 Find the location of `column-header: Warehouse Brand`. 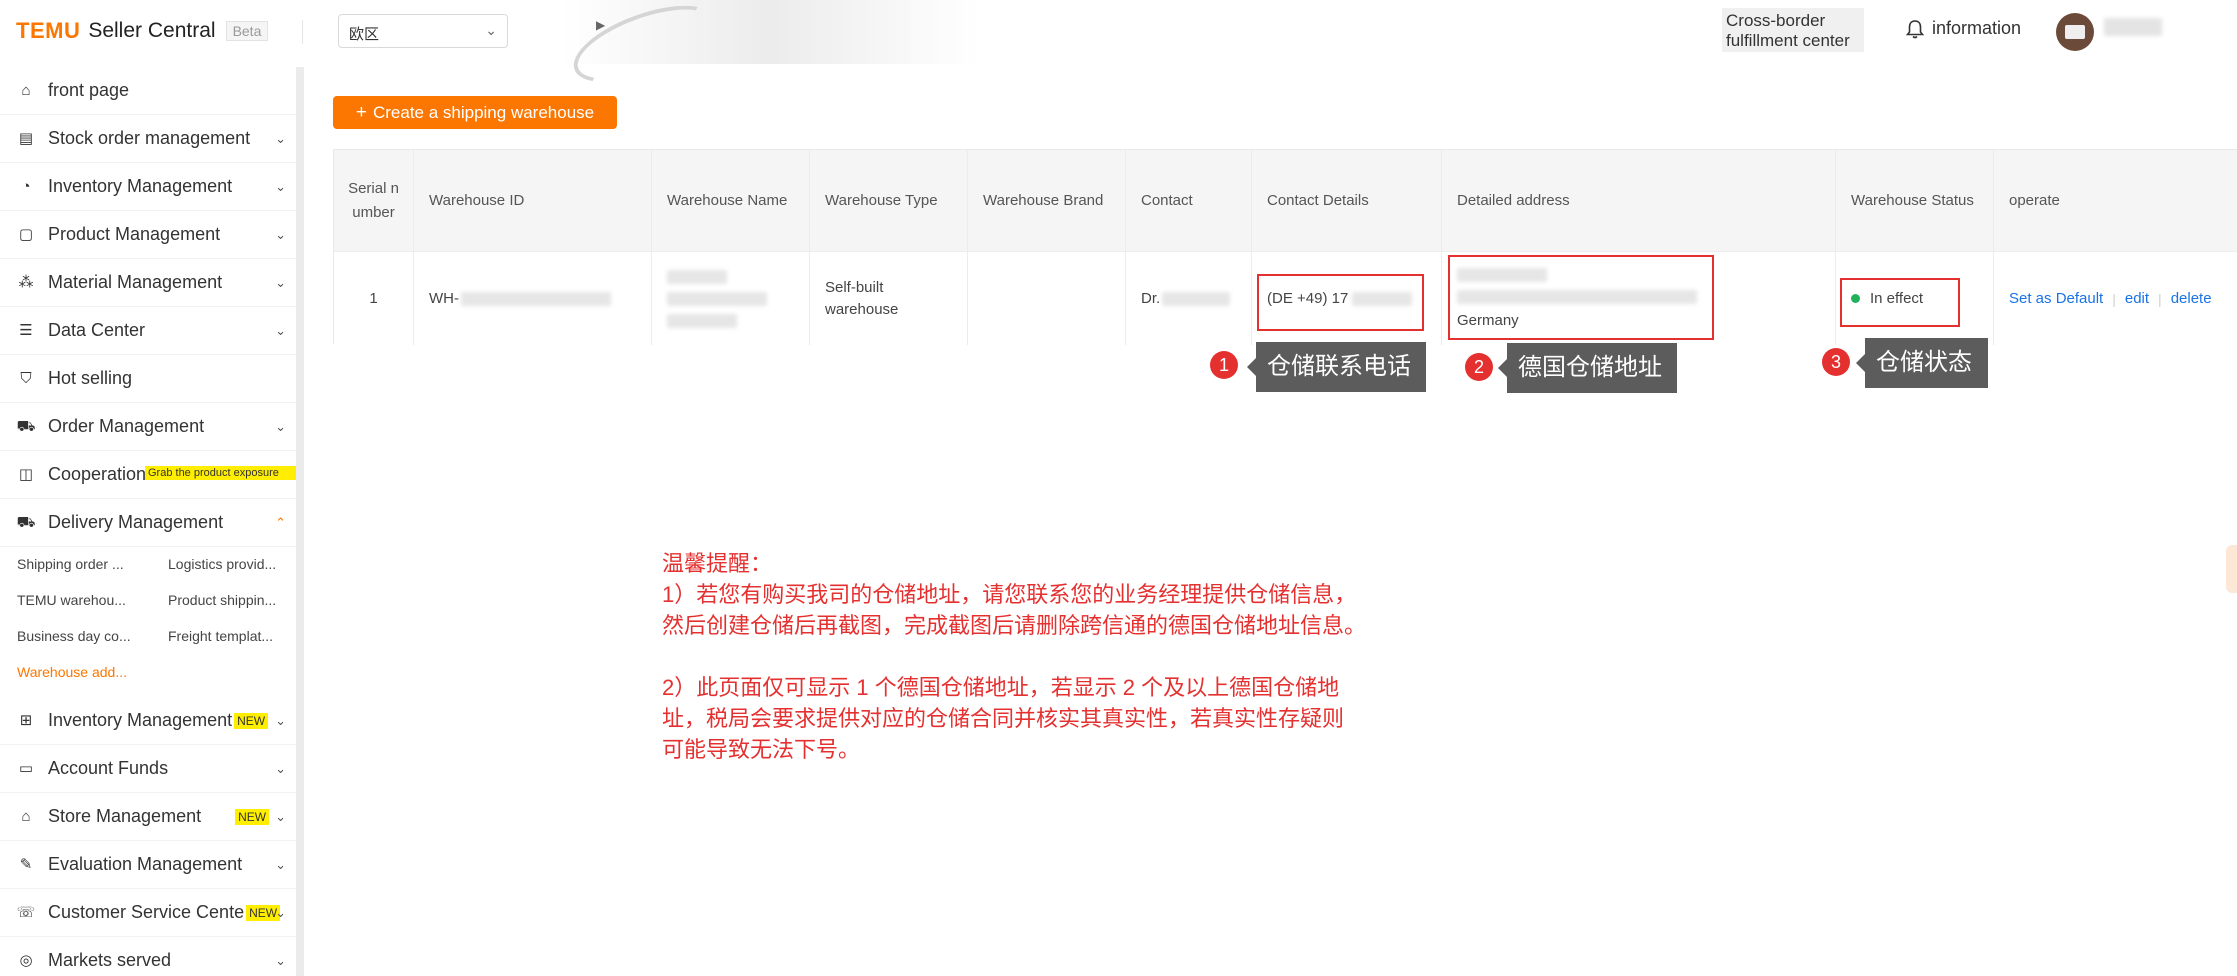

column-header: Warehouse Brand is located at coordinates (1047, 200).